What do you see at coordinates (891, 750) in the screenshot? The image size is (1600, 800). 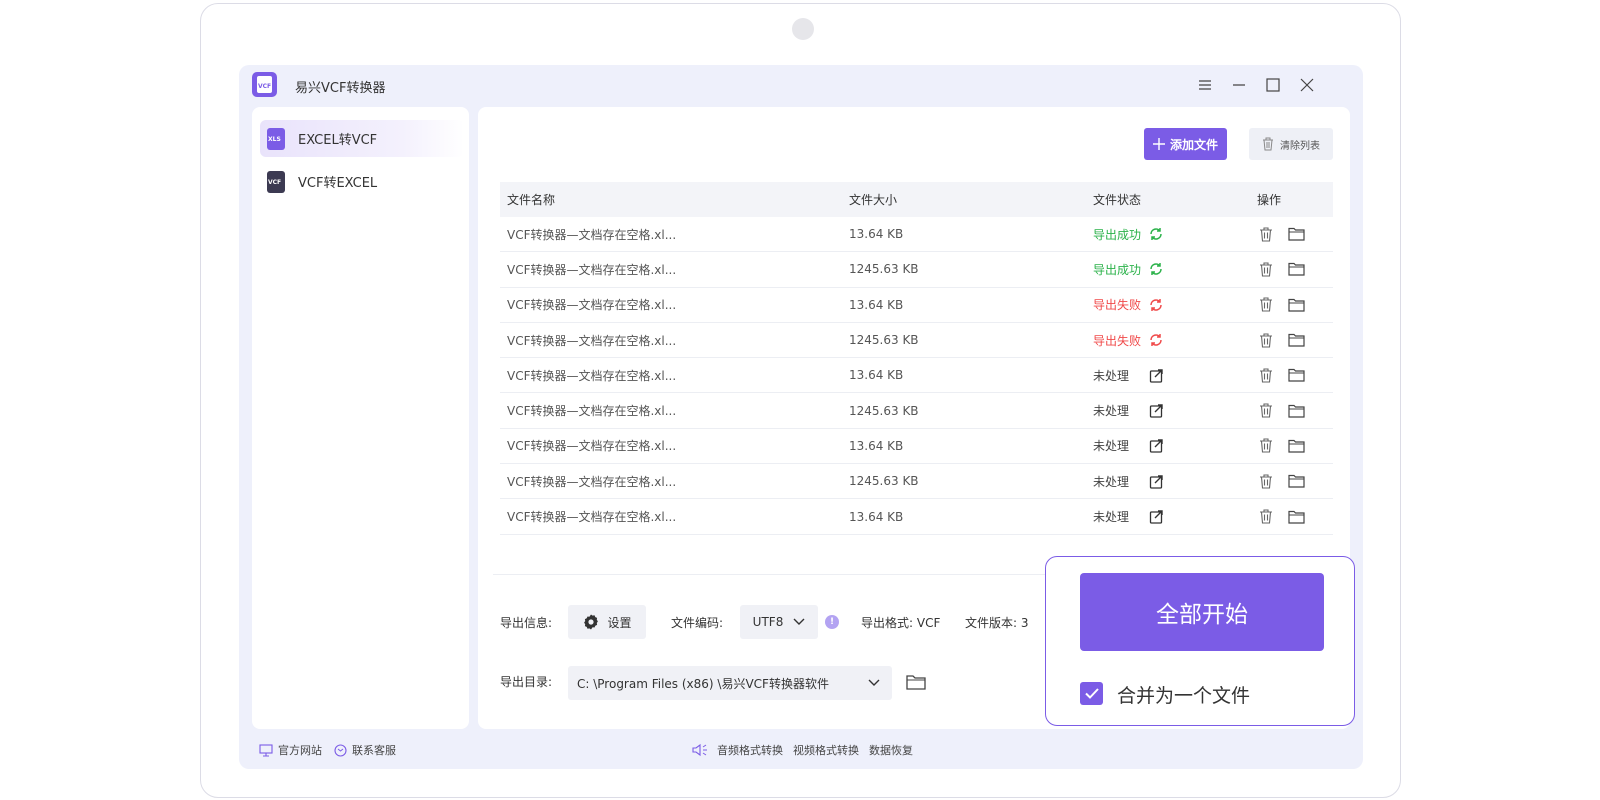 I see `footer-link-recovery: 数据恢复` at bounding box center [891, 750].